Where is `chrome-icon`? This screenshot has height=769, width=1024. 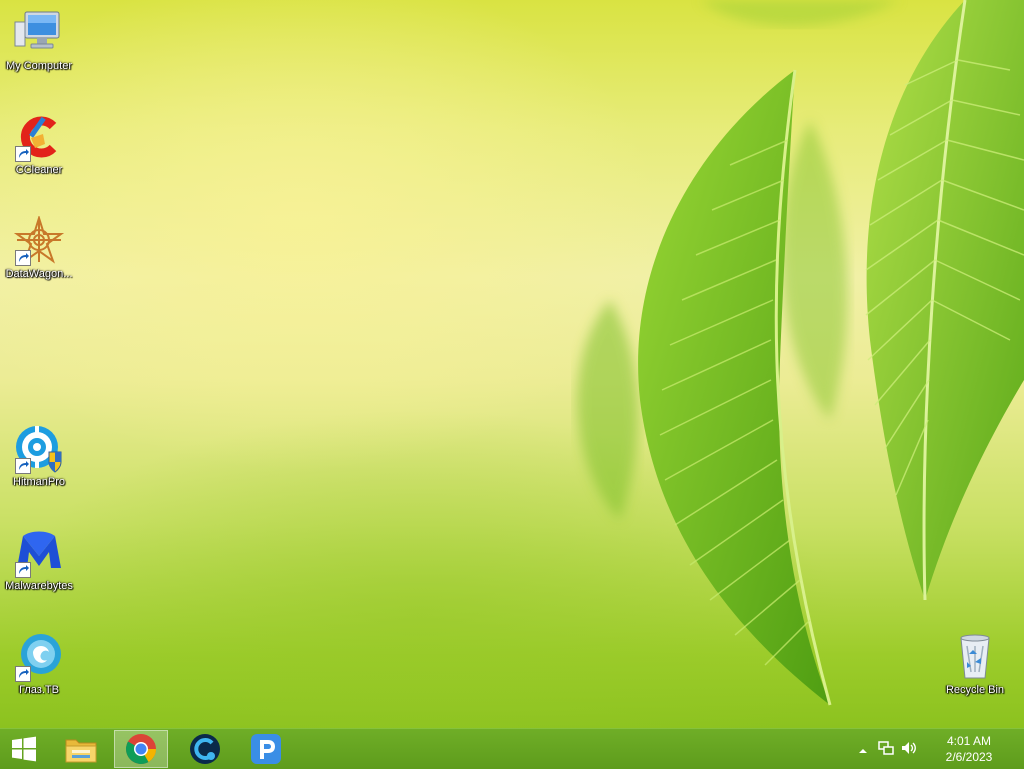 chrome-icon is located at coordinates (140, 749).